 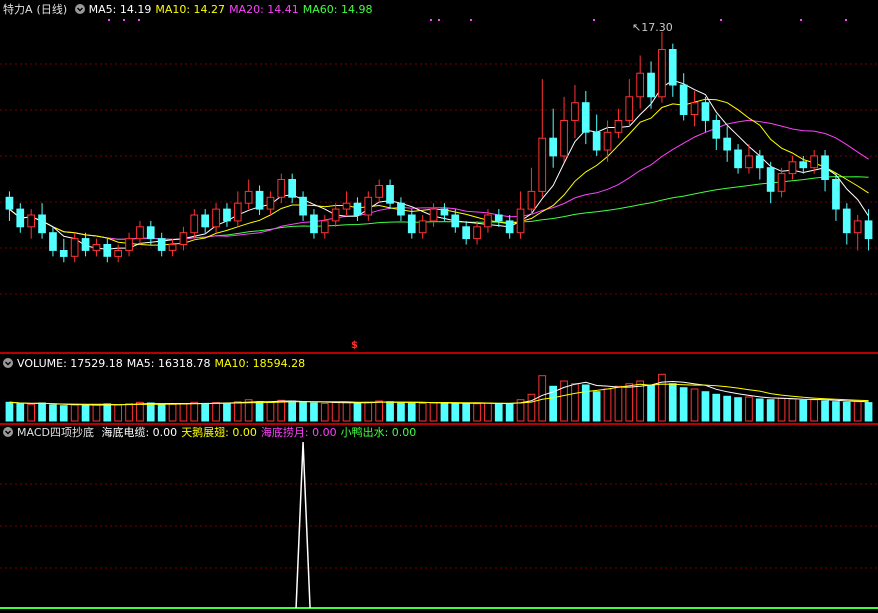 What do you see at coordinates (70, 363) in the screenshot?
I see `volume-legend-item: VOLUME: 17529.18` at bounding box center [70, 363].